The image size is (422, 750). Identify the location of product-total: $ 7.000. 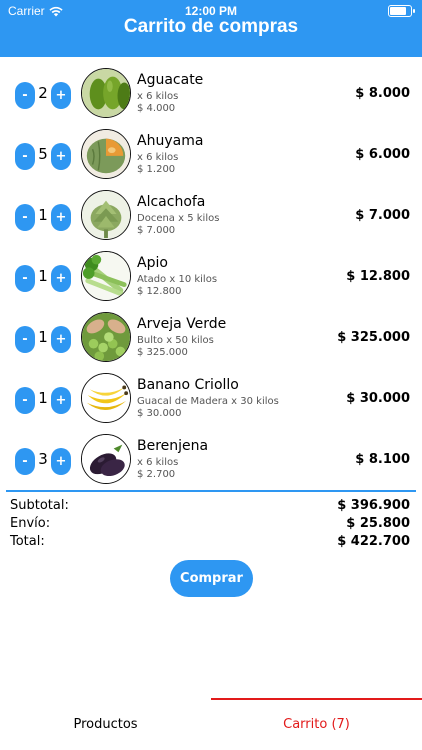
(382, 215).